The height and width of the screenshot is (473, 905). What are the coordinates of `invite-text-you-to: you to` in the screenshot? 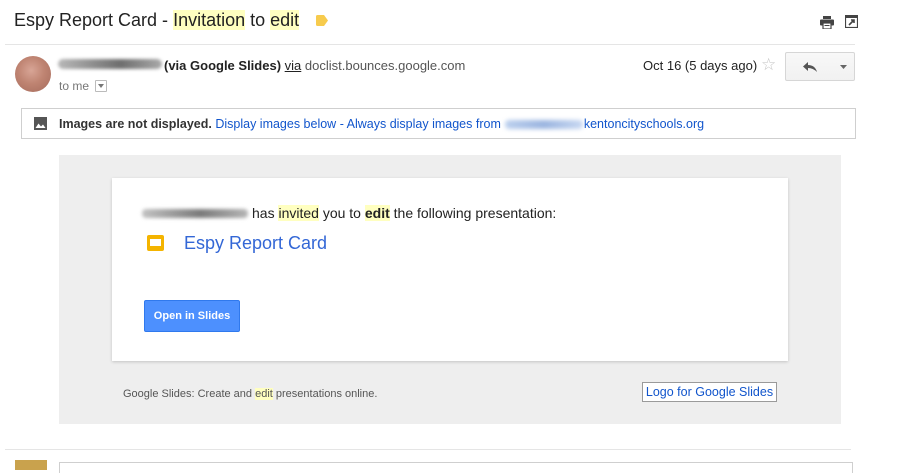 It's located at (341, 213).